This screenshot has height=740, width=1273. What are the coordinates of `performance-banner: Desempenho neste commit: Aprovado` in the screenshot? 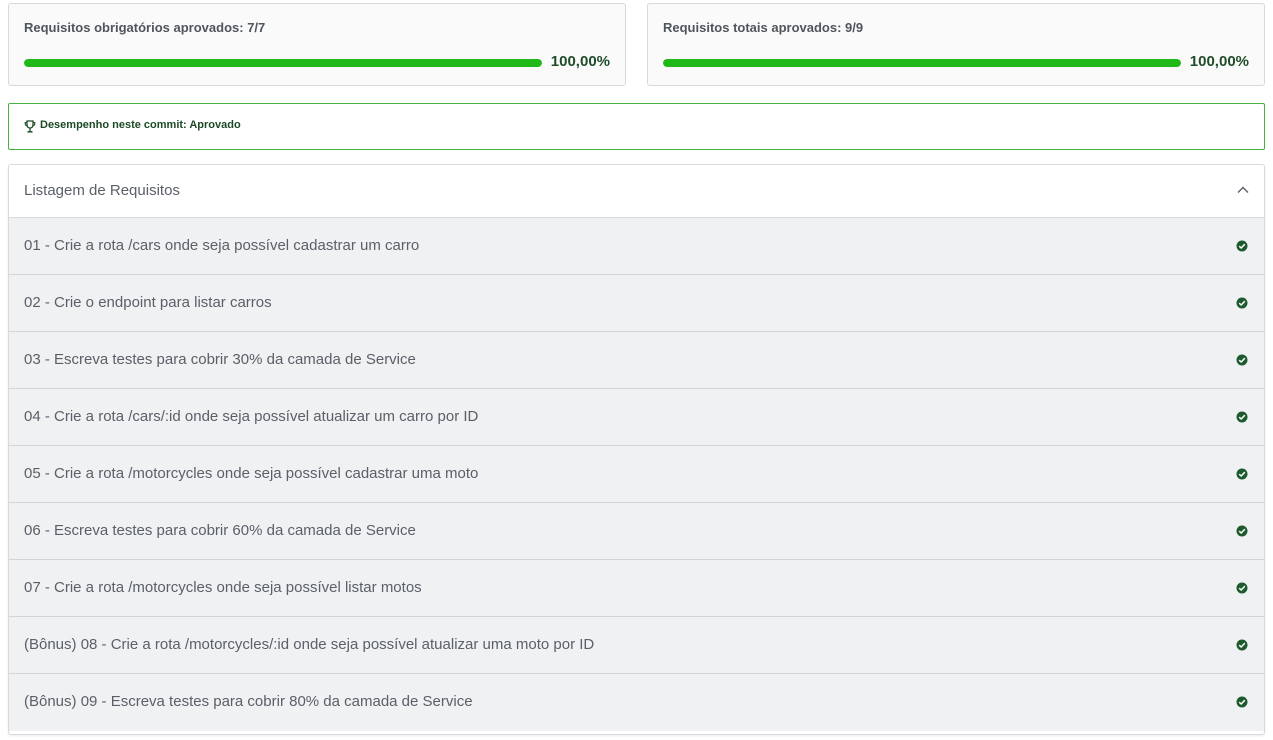 It's located at (636, 126).